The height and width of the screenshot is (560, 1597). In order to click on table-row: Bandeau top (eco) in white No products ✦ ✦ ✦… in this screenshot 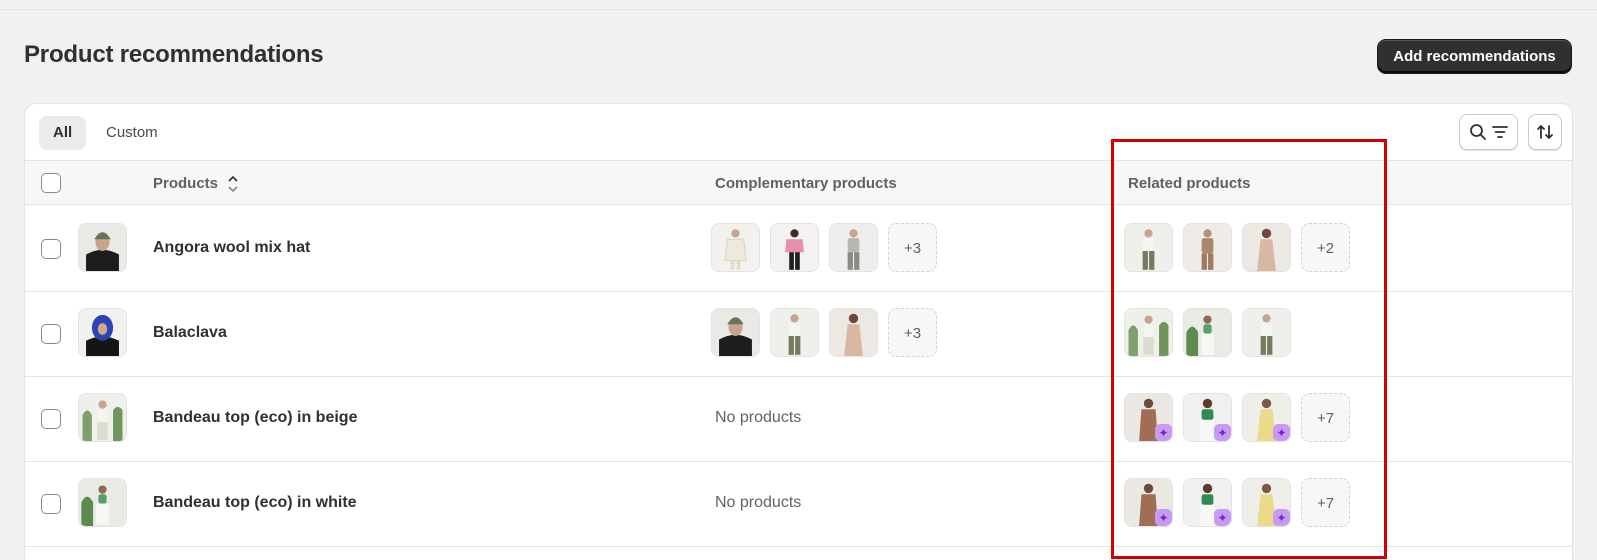, I will do `click(798, 504)`.